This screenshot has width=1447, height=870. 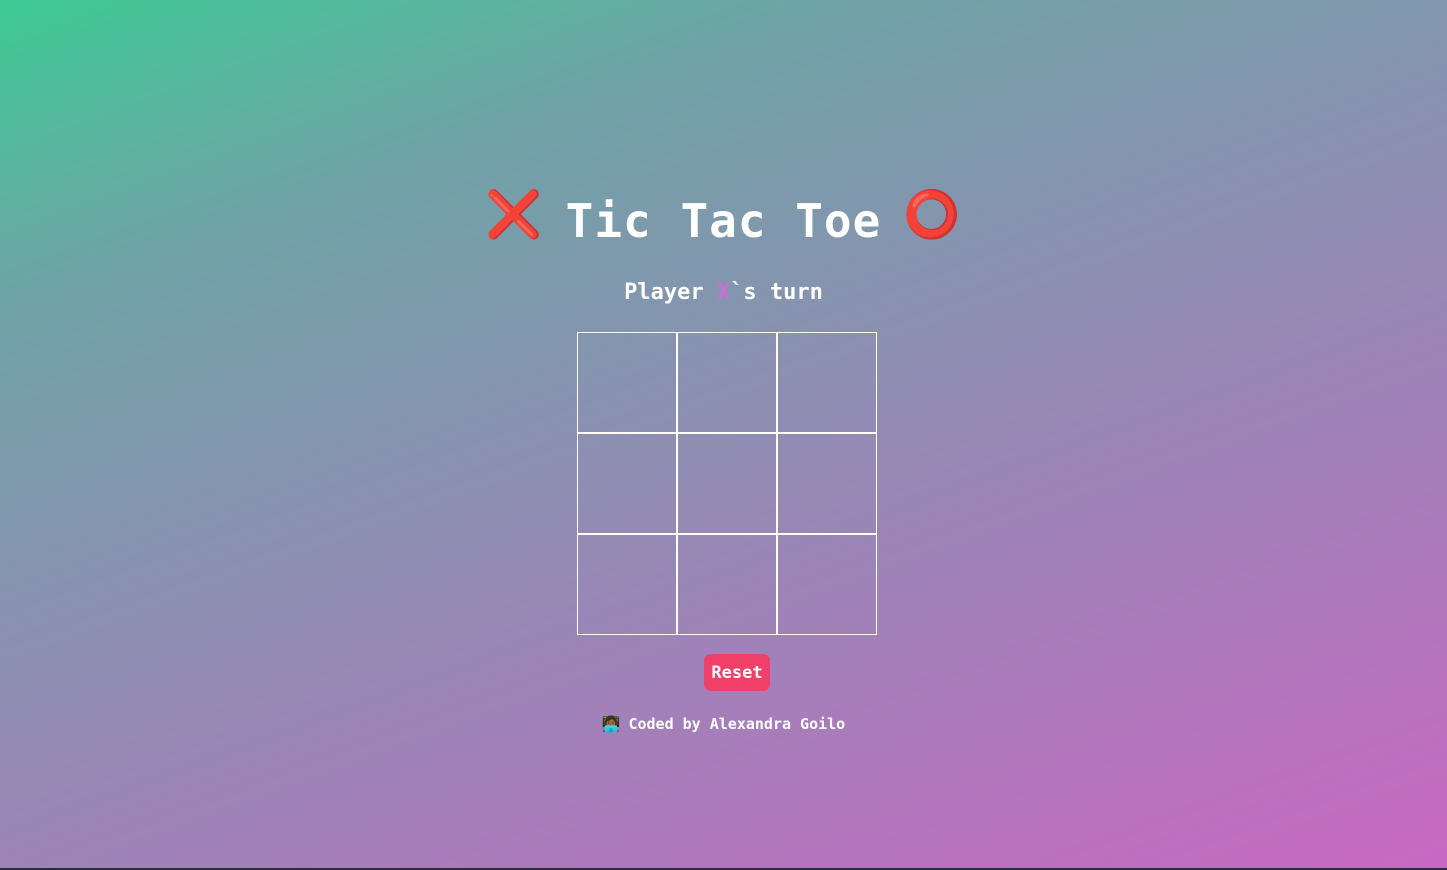 What do you see at coordinates (737, 672) in the screenshot?
I see `reset-button: Reset` at bounding box center [737, 672].